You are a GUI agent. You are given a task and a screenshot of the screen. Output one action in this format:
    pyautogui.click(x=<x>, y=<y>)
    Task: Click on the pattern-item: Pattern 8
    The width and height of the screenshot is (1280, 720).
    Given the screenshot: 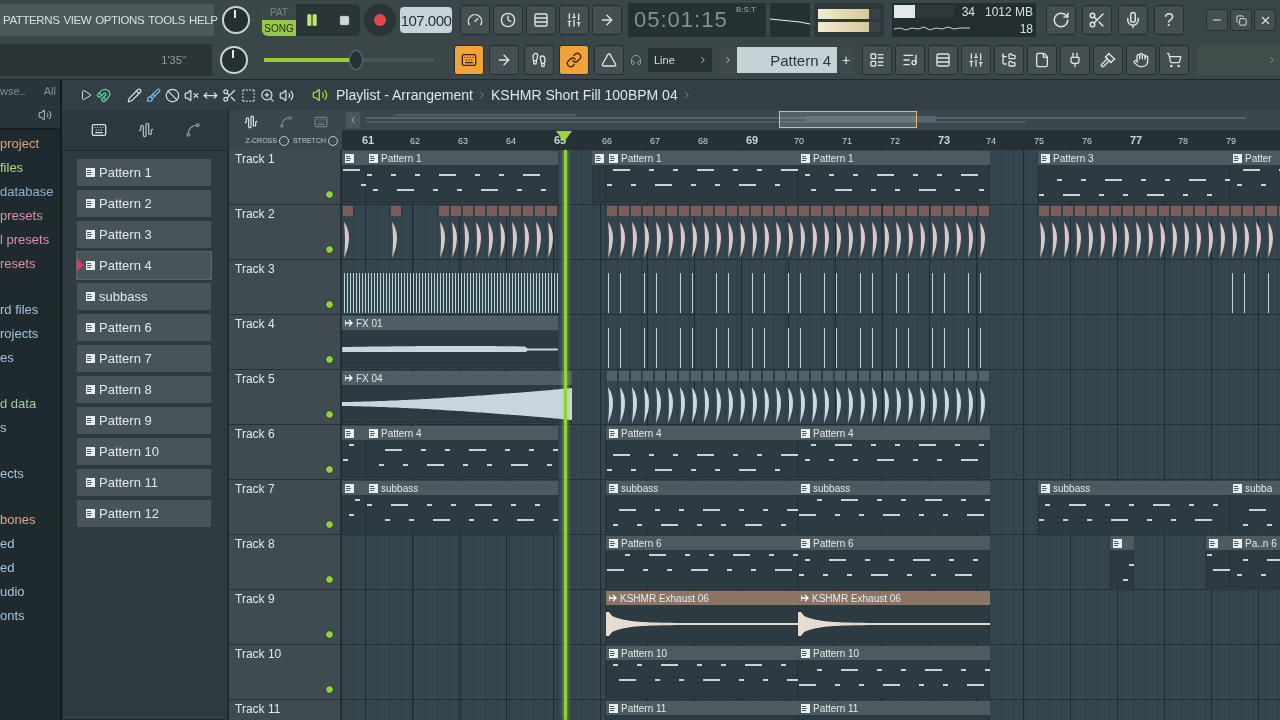 What is the action you would take?
    pyautogui.click(x=144, y=389)
    